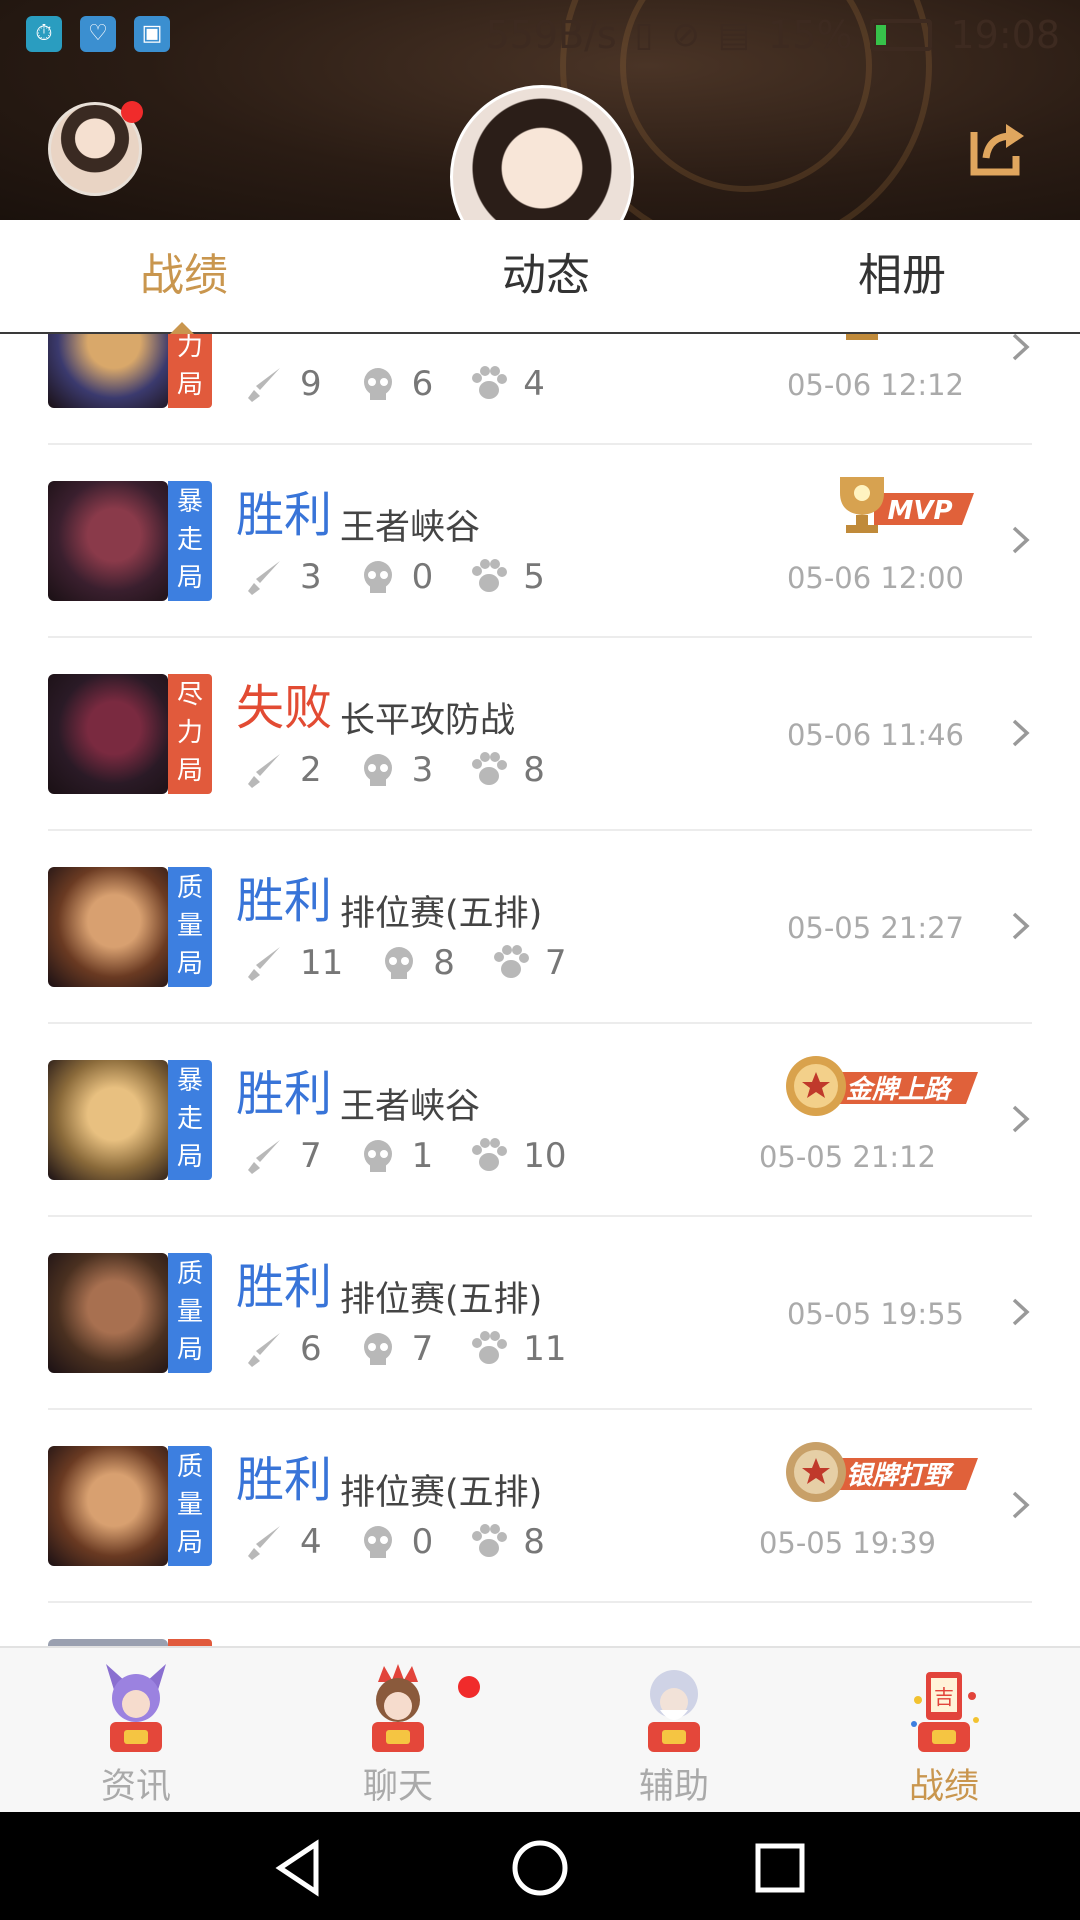  Describe the element at coordinates (902, 276) in the screenshot. I see `tab-album: 相册` at that location.